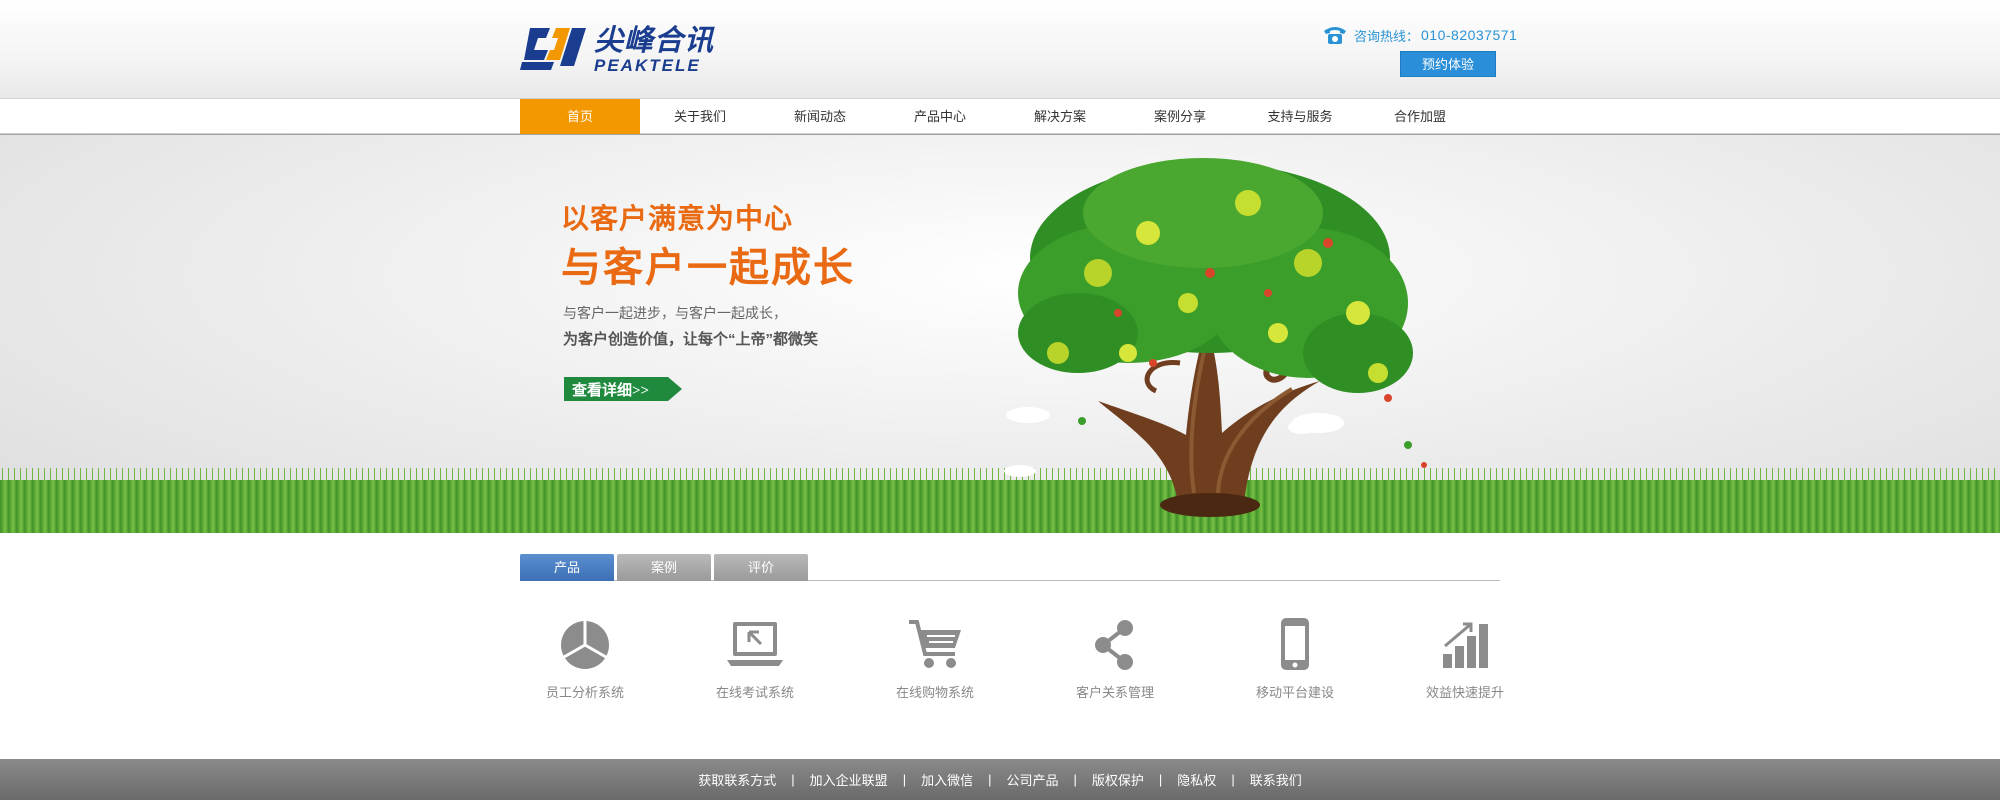 The height and width of the screenshot is (800, 2000). What do you see at coordinates (647, 65) in the screenshot?
I see `logo-name-en: PEAKTELE` at bounding box center [647, 65].